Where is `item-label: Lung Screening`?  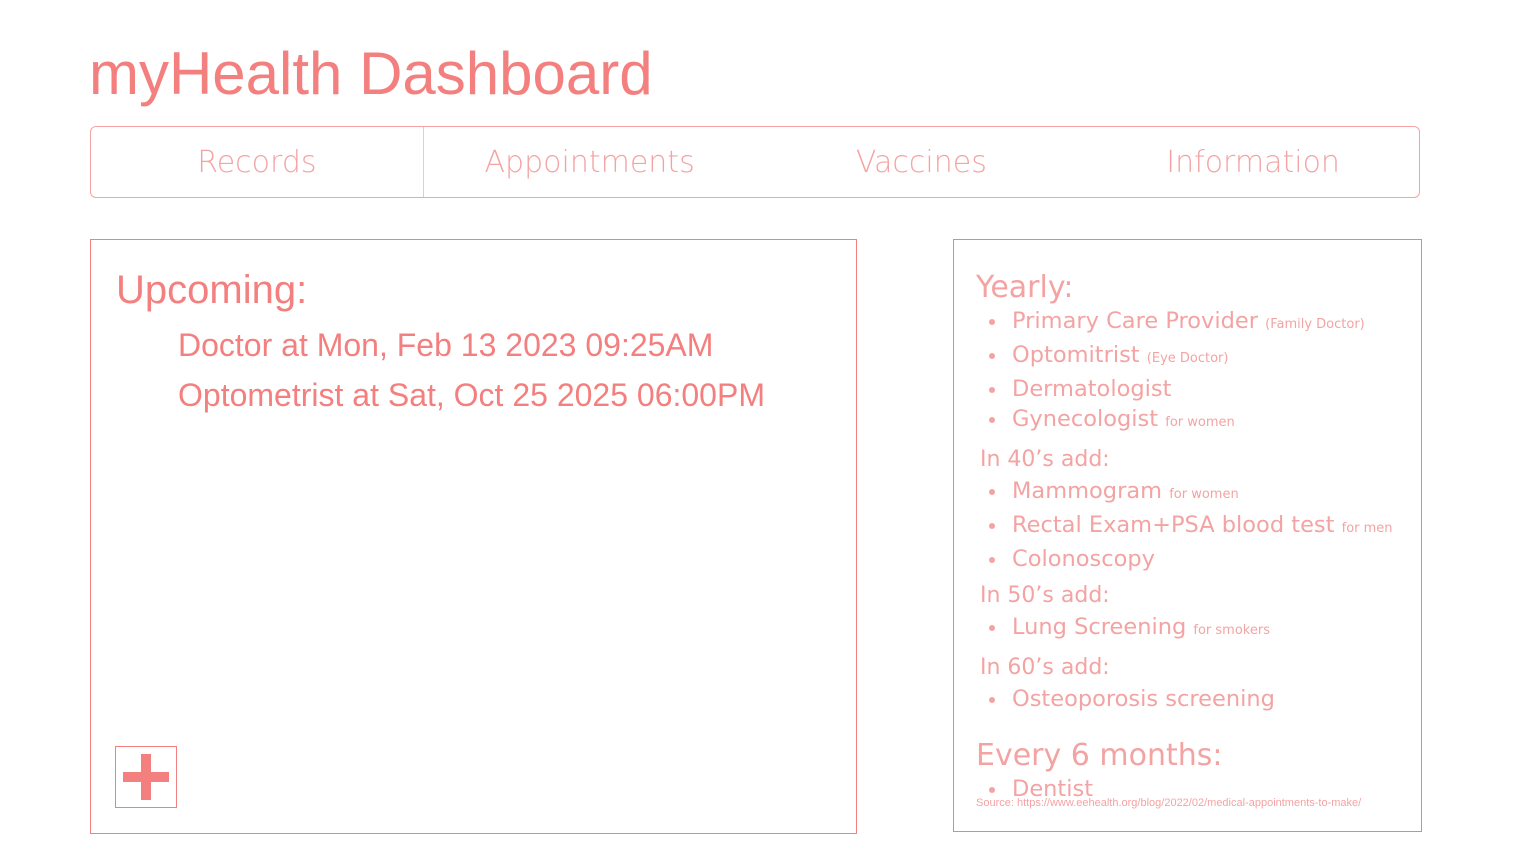
item-label: Lung Screening is located at coordinates (1099, 627).